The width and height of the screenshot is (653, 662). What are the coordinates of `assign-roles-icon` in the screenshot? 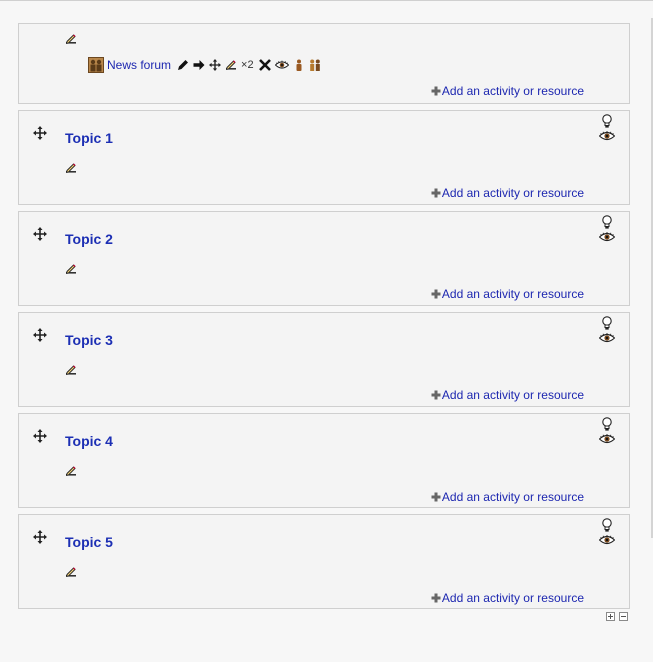 It's located at (315, 65).